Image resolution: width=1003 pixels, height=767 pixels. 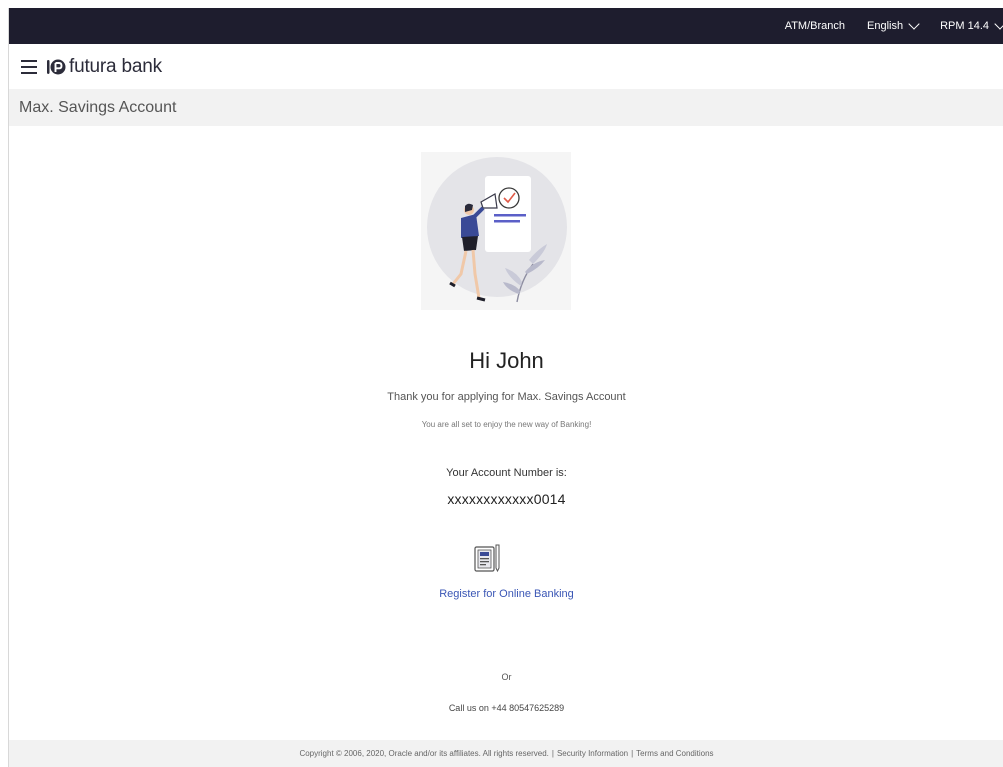 I want to click on app-header: futura bank, so click(x=506, y=66).